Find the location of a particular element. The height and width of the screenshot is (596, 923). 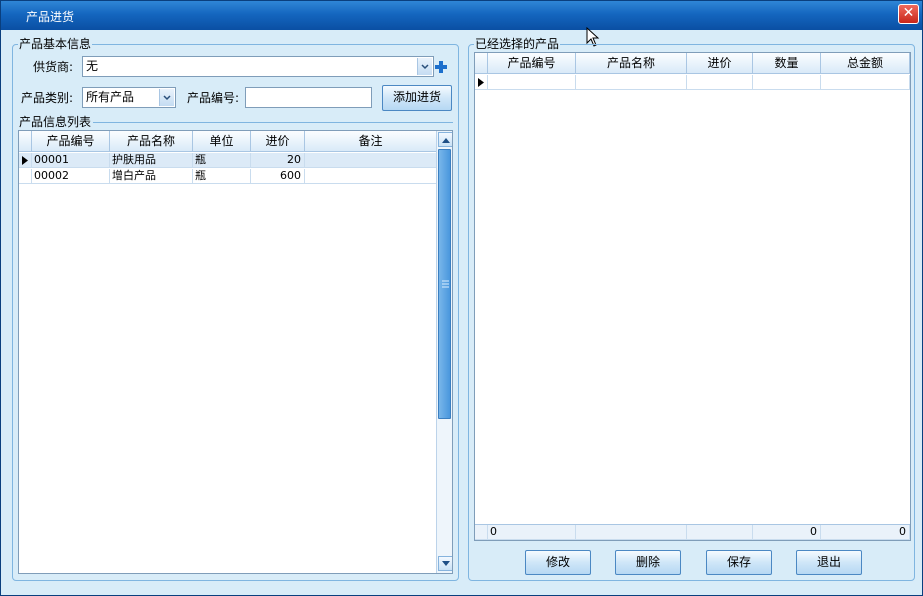

close-icon: ✕ is located at coordinates (908, 13).